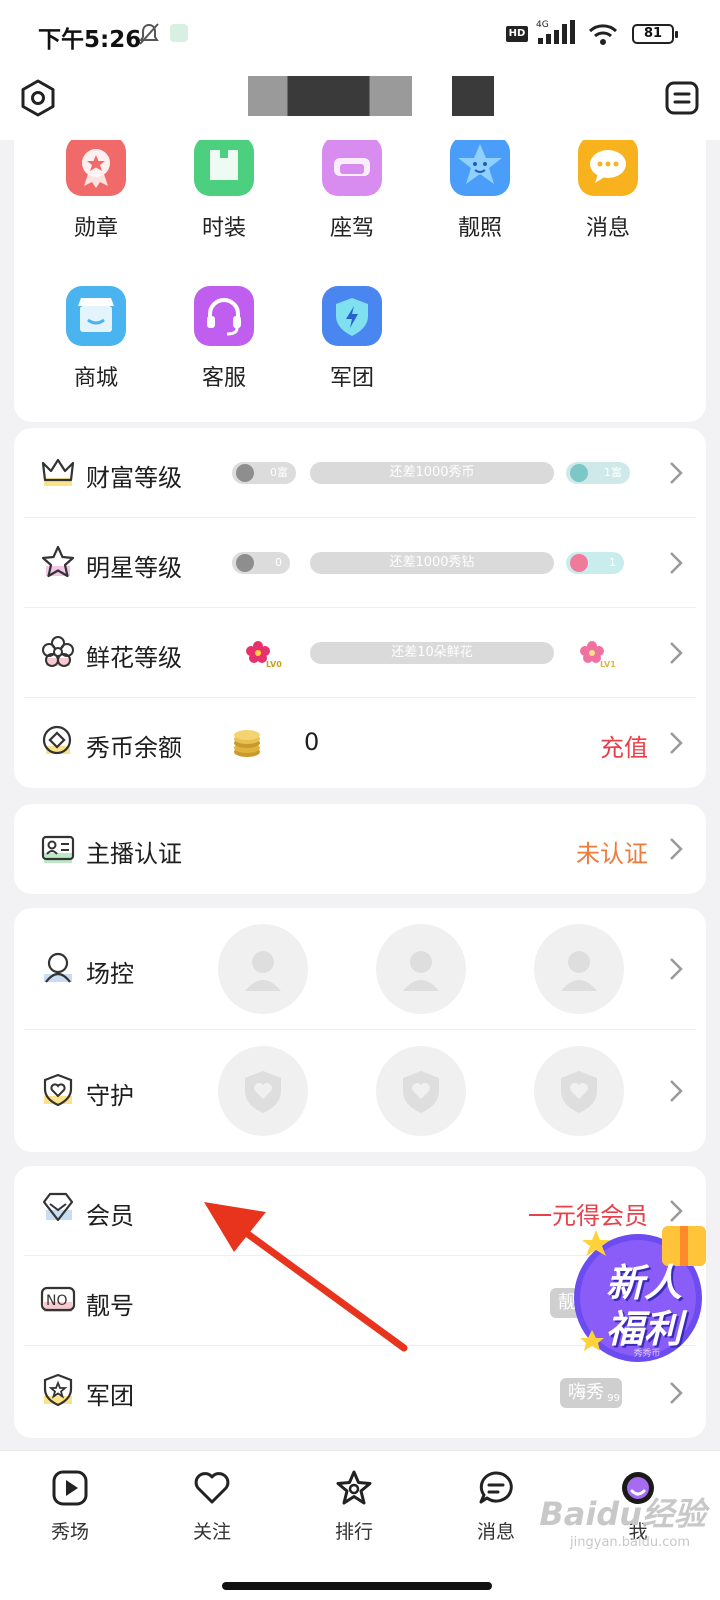 This screenshot has height=1600, width=720. I want to click on grid-item-legion: 军团, so click(352, 339).